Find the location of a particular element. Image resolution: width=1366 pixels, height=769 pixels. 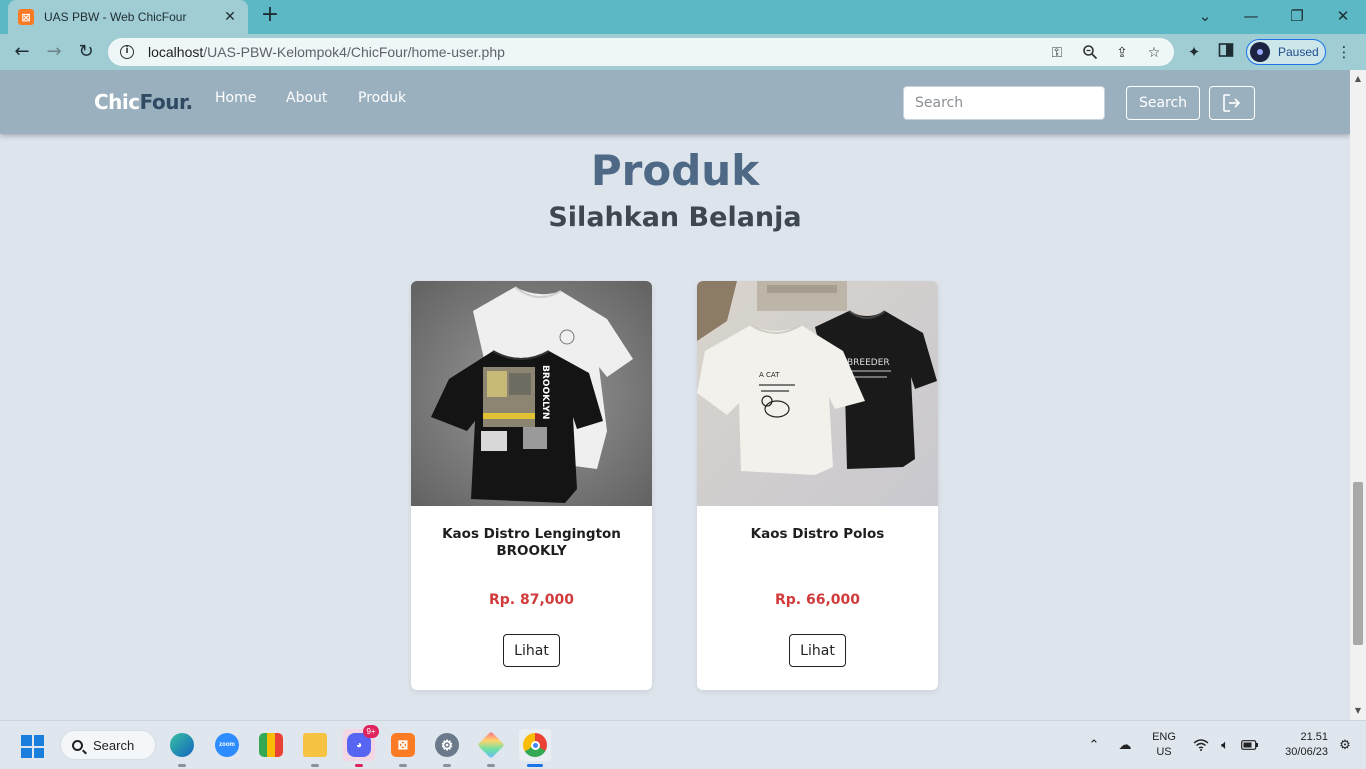

xampp-favicon-icon: ⊠ is located at coordinates (26, 17).